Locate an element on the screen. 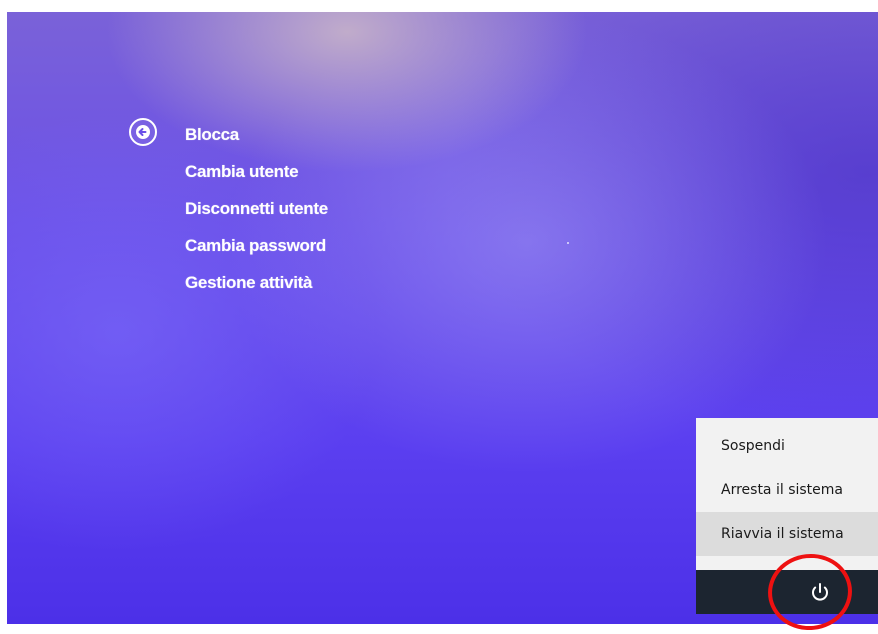 Image resolution: width=878 pixels, height=634 pixels. menu-item-cambia-utente: Cambia utente is located at coordinates (256, 171).